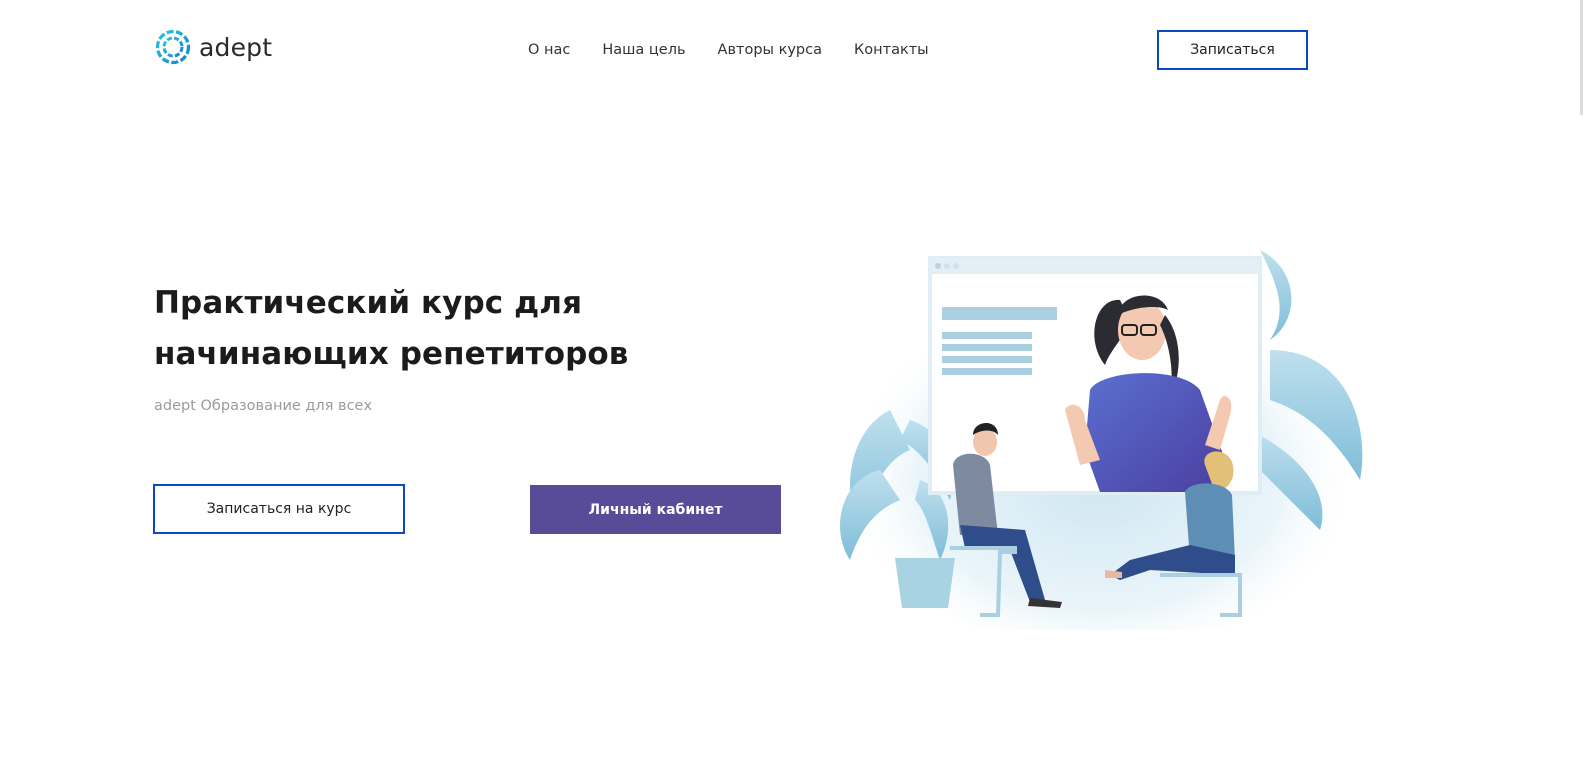 The width and height of the screenshot is (1583, 757). What do you see at coordinates (263, 406) in the screenshot?
I see `hero-subtitle: adept Образование для всех` at bounding box center [263, 406].